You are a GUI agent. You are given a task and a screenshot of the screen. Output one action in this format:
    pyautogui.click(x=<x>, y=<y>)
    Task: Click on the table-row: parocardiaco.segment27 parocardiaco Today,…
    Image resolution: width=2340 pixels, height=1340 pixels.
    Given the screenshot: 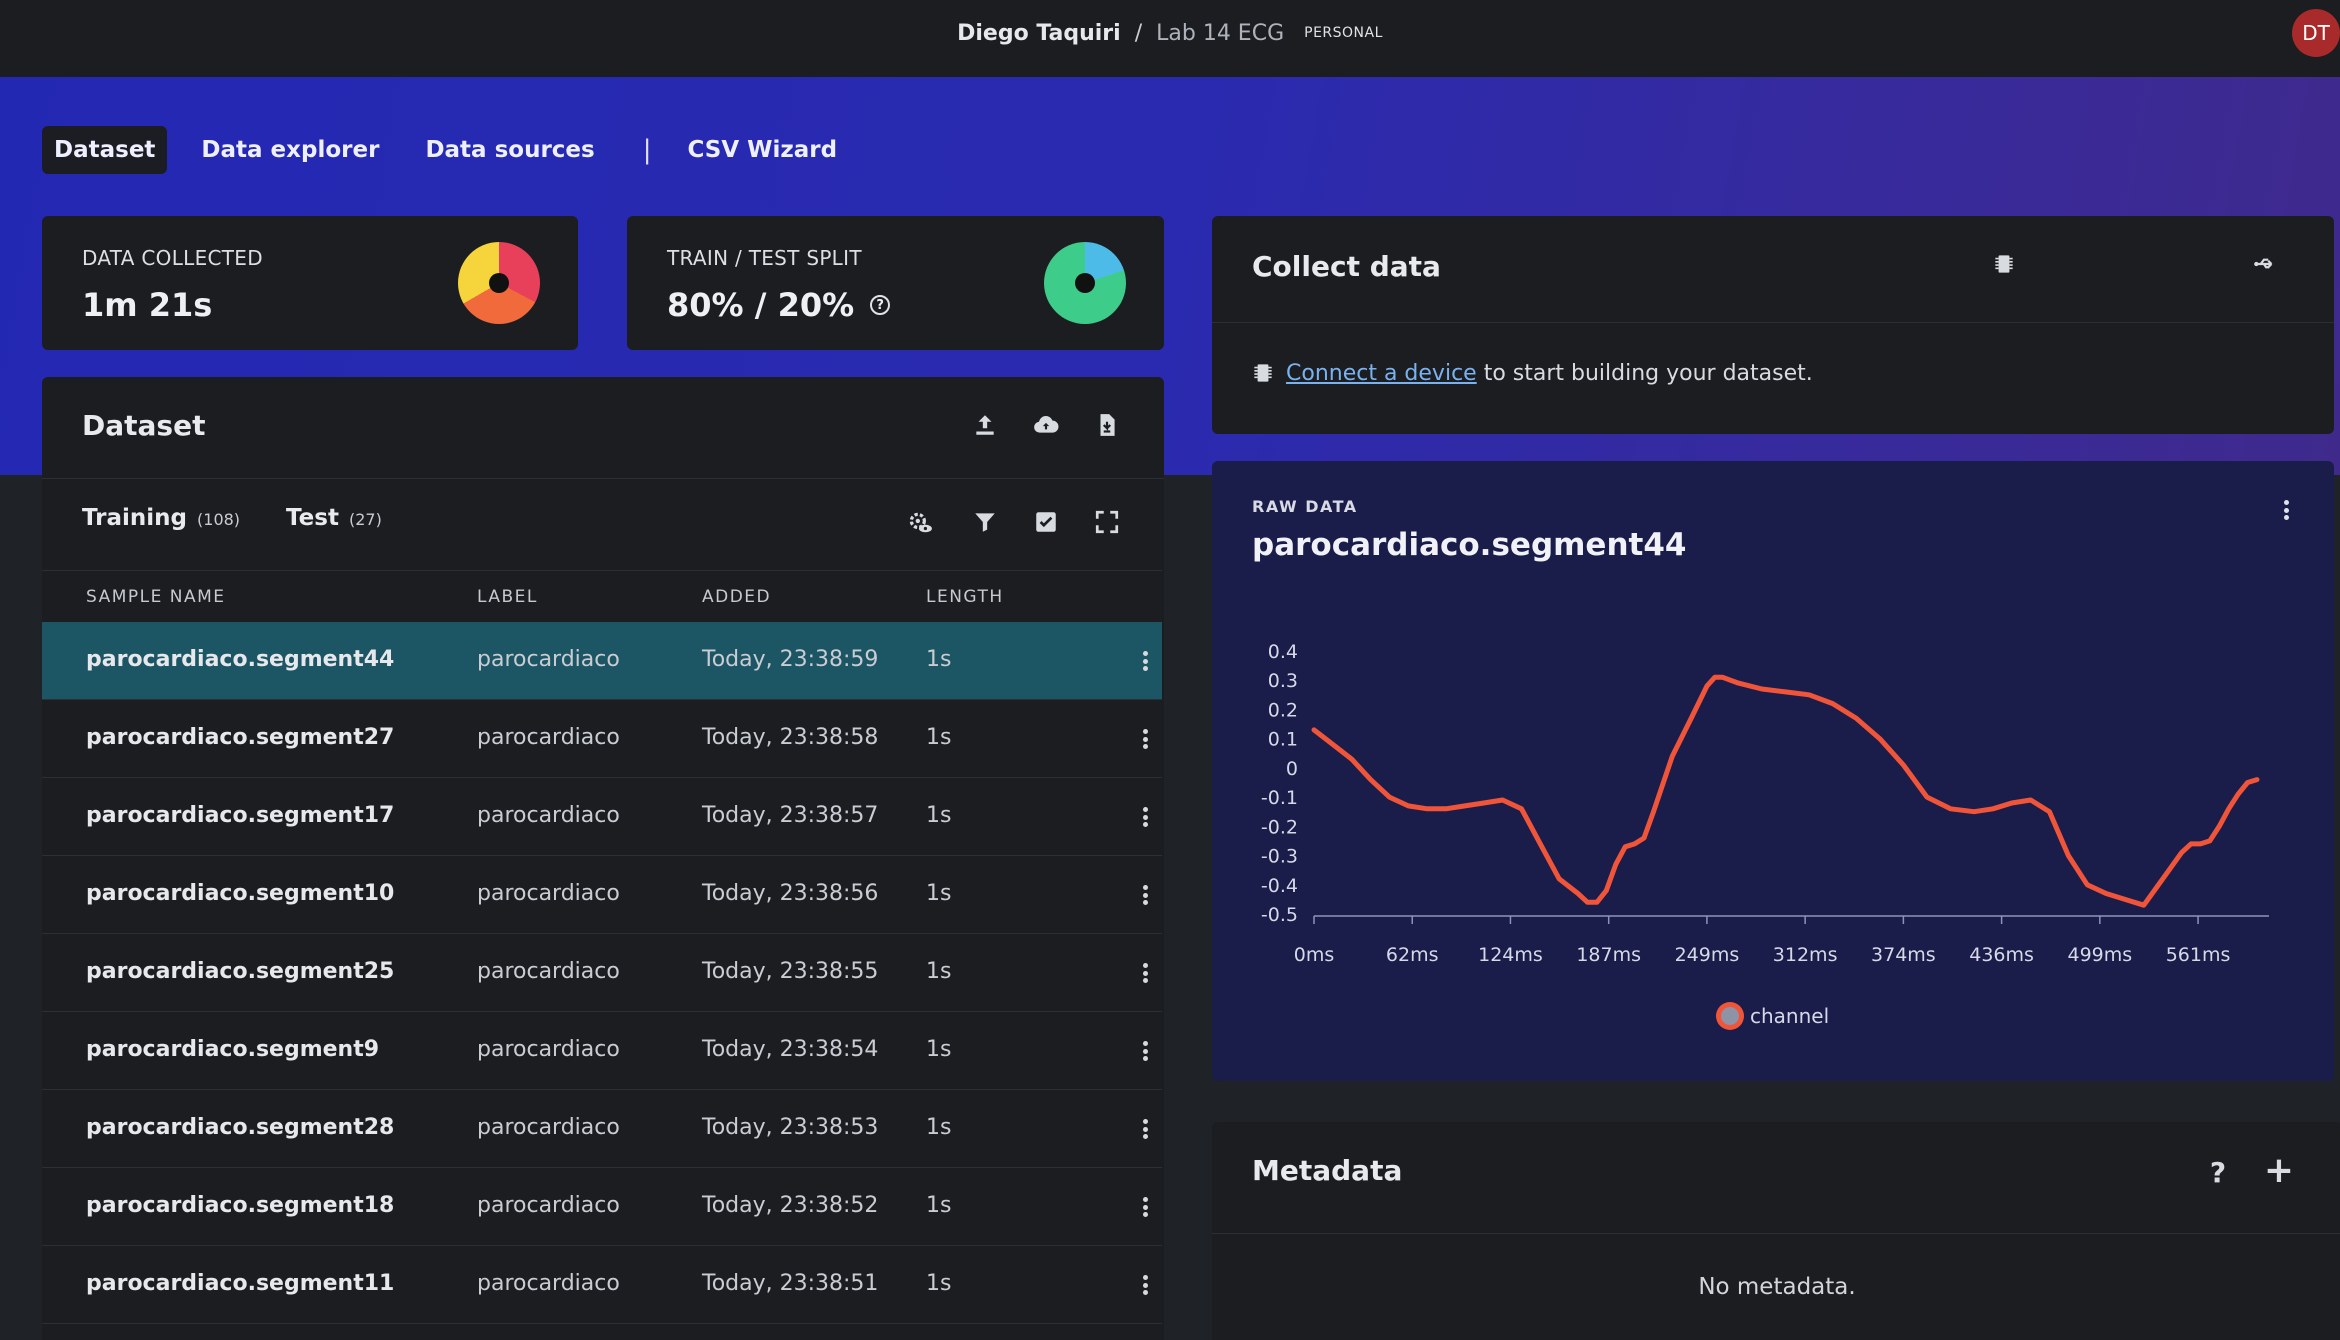 What is the action you would take?
    pyautogui.click(x=602, y=739)
    